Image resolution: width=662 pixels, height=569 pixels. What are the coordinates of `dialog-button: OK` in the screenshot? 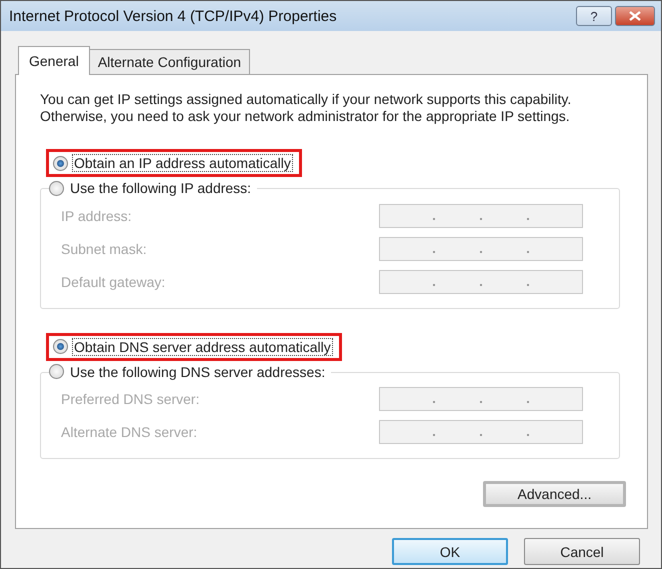 It's located at (450, 551).